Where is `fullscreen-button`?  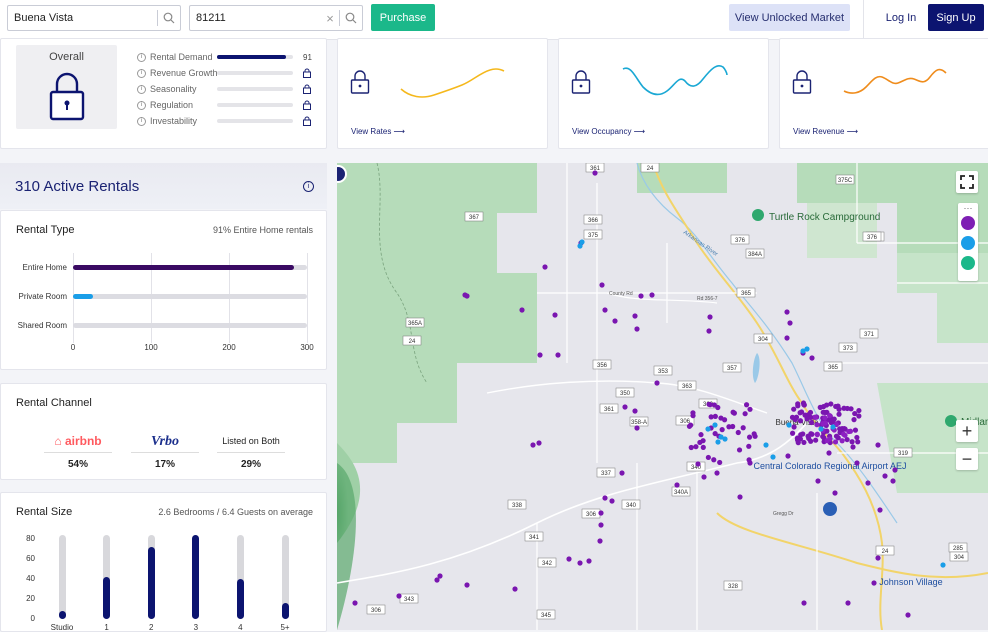
fullscreen-button is located at coordinates (967, 182).